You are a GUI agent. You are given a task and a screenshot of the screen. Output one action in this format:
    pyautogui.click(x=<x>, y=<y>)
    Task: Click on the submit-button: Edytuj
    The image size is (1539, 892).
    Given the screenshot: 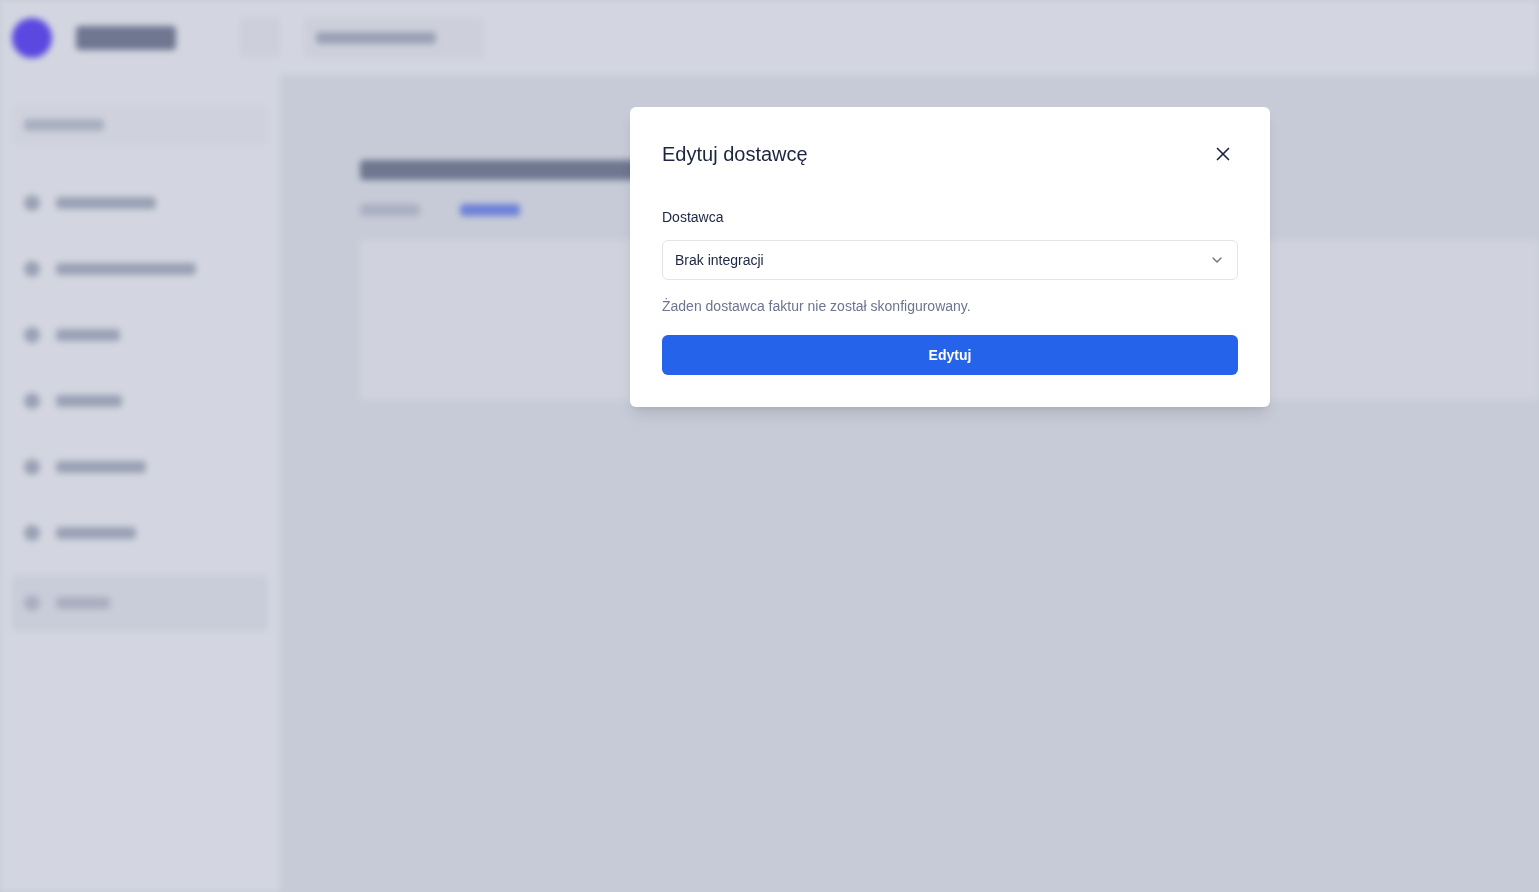 What is the action you would take?
    pyautogui.click(x=950, y=355)
    